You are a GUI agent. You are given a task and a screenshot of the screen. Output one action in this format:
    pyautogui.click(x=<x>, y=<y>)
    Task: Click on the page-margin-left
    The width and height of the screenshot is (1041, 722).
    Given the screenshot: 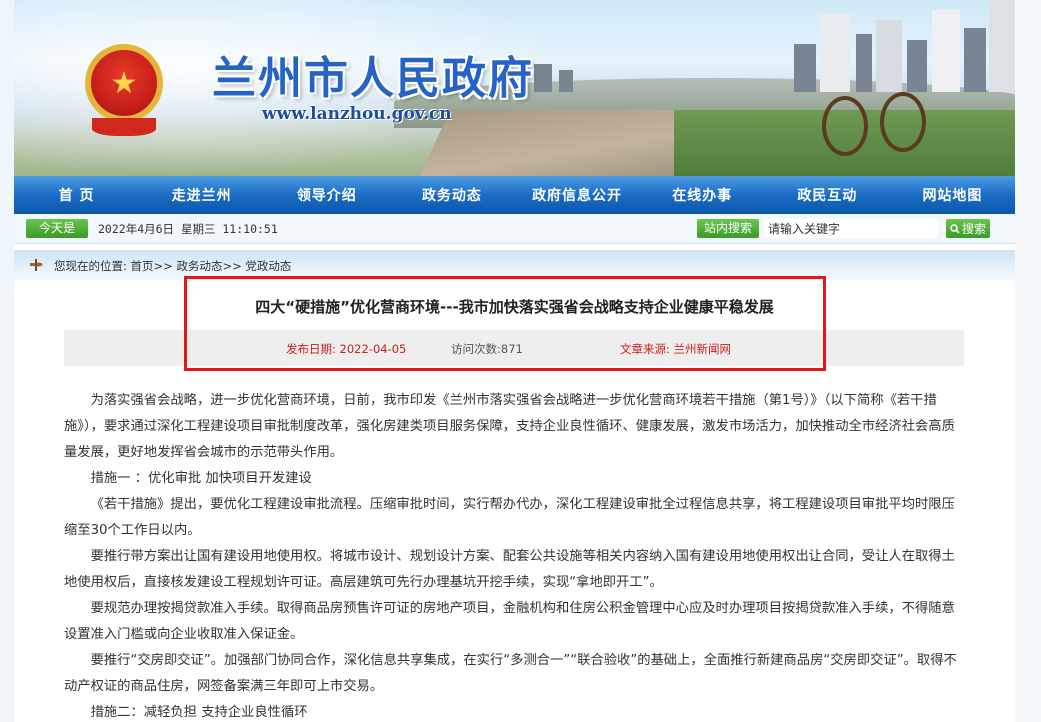 What is the action you would take?
    pyautogui.click(x=7, y=361)
    